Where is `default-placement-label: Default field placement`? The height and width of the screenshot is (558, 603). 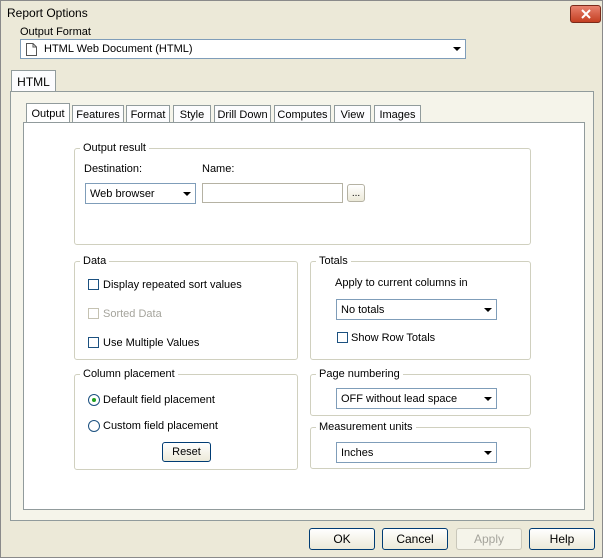 default-placement-label: Default field placement is located at coordinates (159, 400).